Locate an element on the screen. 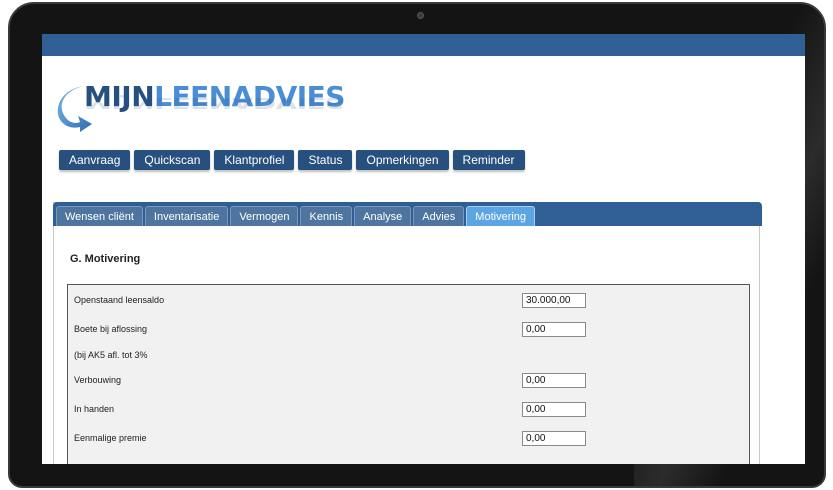  label-boete-bij-aflossing: Boete bij aflossing is located at coordinates (111, 329).